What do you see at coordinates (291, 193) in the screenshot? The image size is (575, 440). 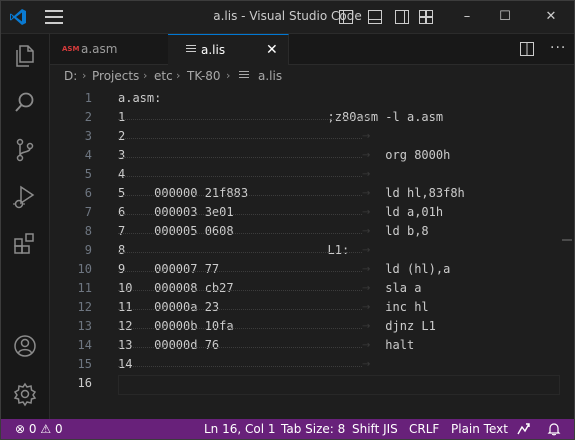 I see `code-line: 5 000000 21f883 ld hl,83f8h` at bounding box center [291, 193].